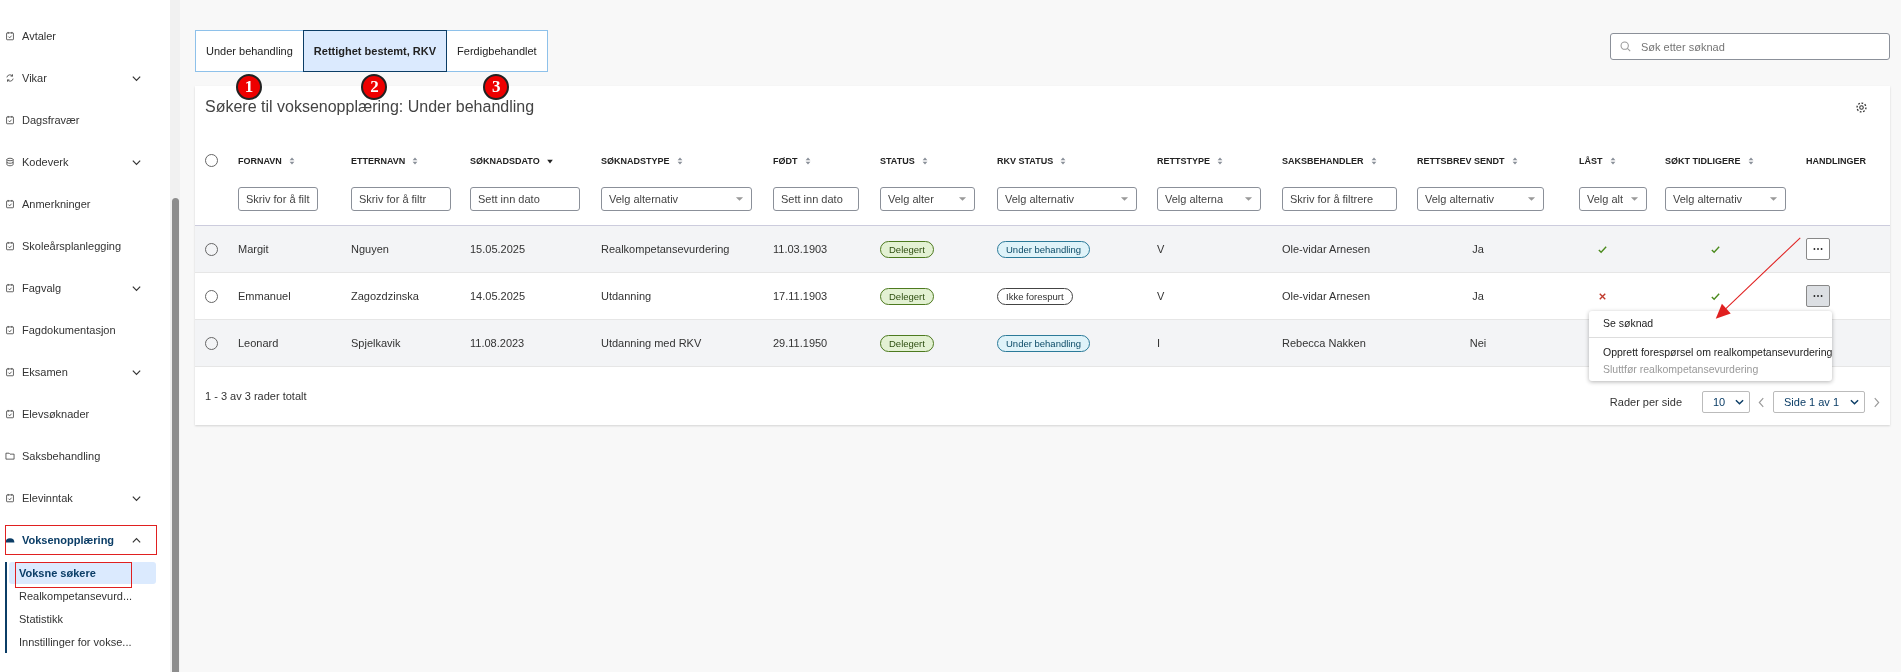 The width and height of the screenshot is (1901, 672). I want to click on filter-field: Skriv for å filtr, so click(401, 199).